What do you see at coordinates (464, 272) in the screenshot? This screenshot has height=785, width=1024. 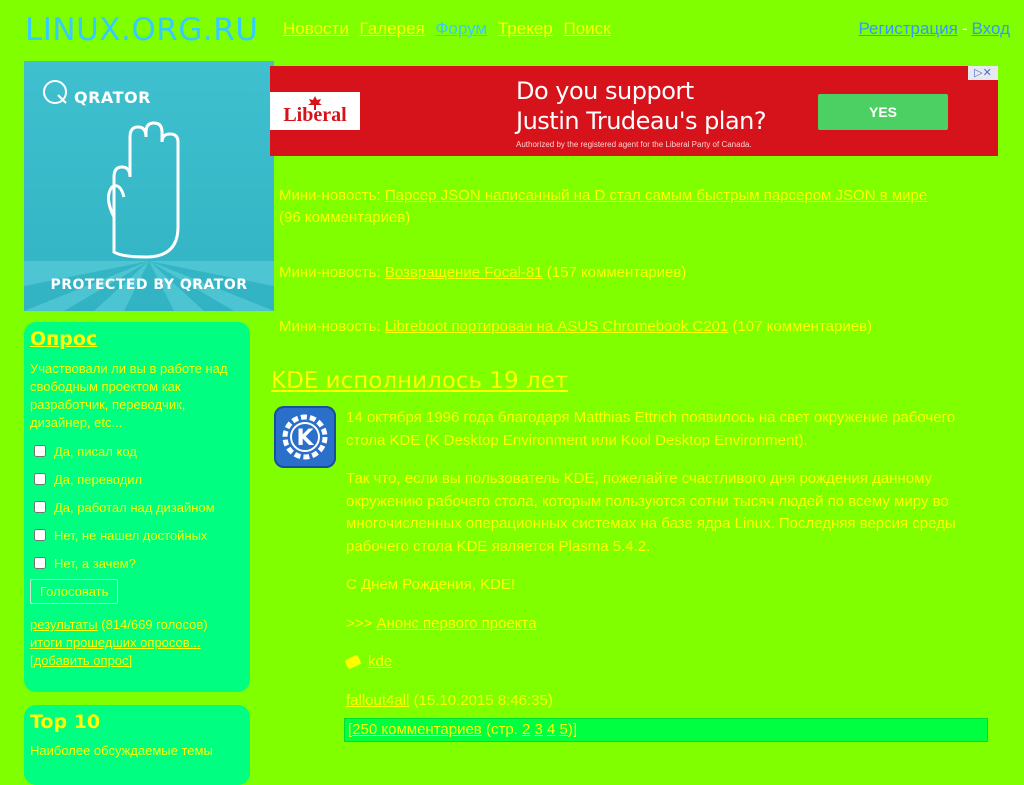 I see `mini-news-link: Возвращение Focal-81` at bounding box center [464, 272].